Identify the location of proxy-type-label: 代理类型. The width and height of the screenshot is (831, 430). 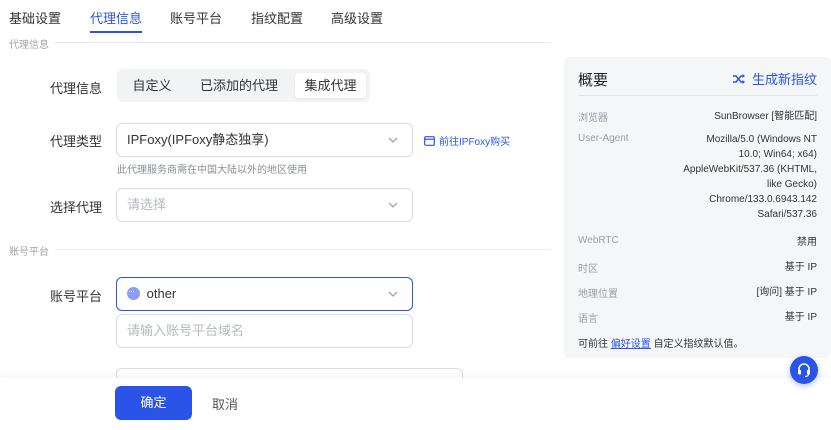
(76, 141).